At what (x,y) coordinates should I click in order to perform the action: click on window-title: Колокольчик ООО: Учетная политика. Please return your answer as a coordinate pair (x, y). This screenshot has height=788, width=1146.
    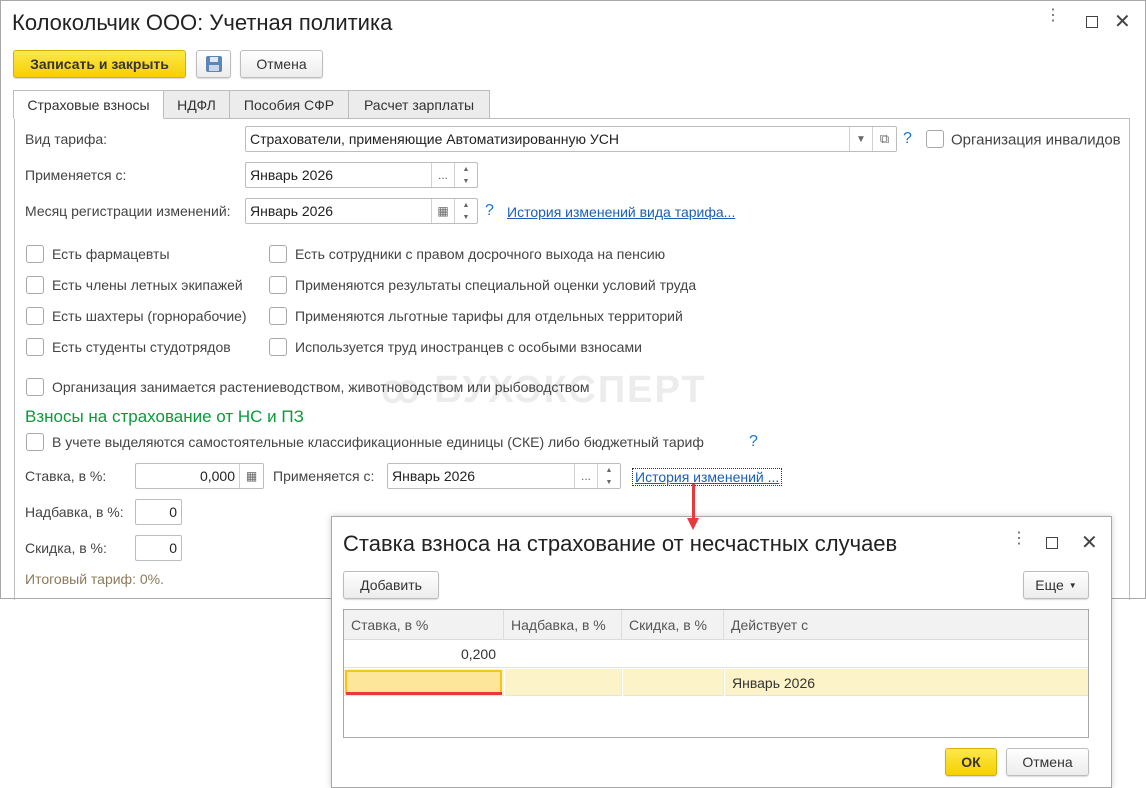
    Looking at the image, I should click on (202, 22).